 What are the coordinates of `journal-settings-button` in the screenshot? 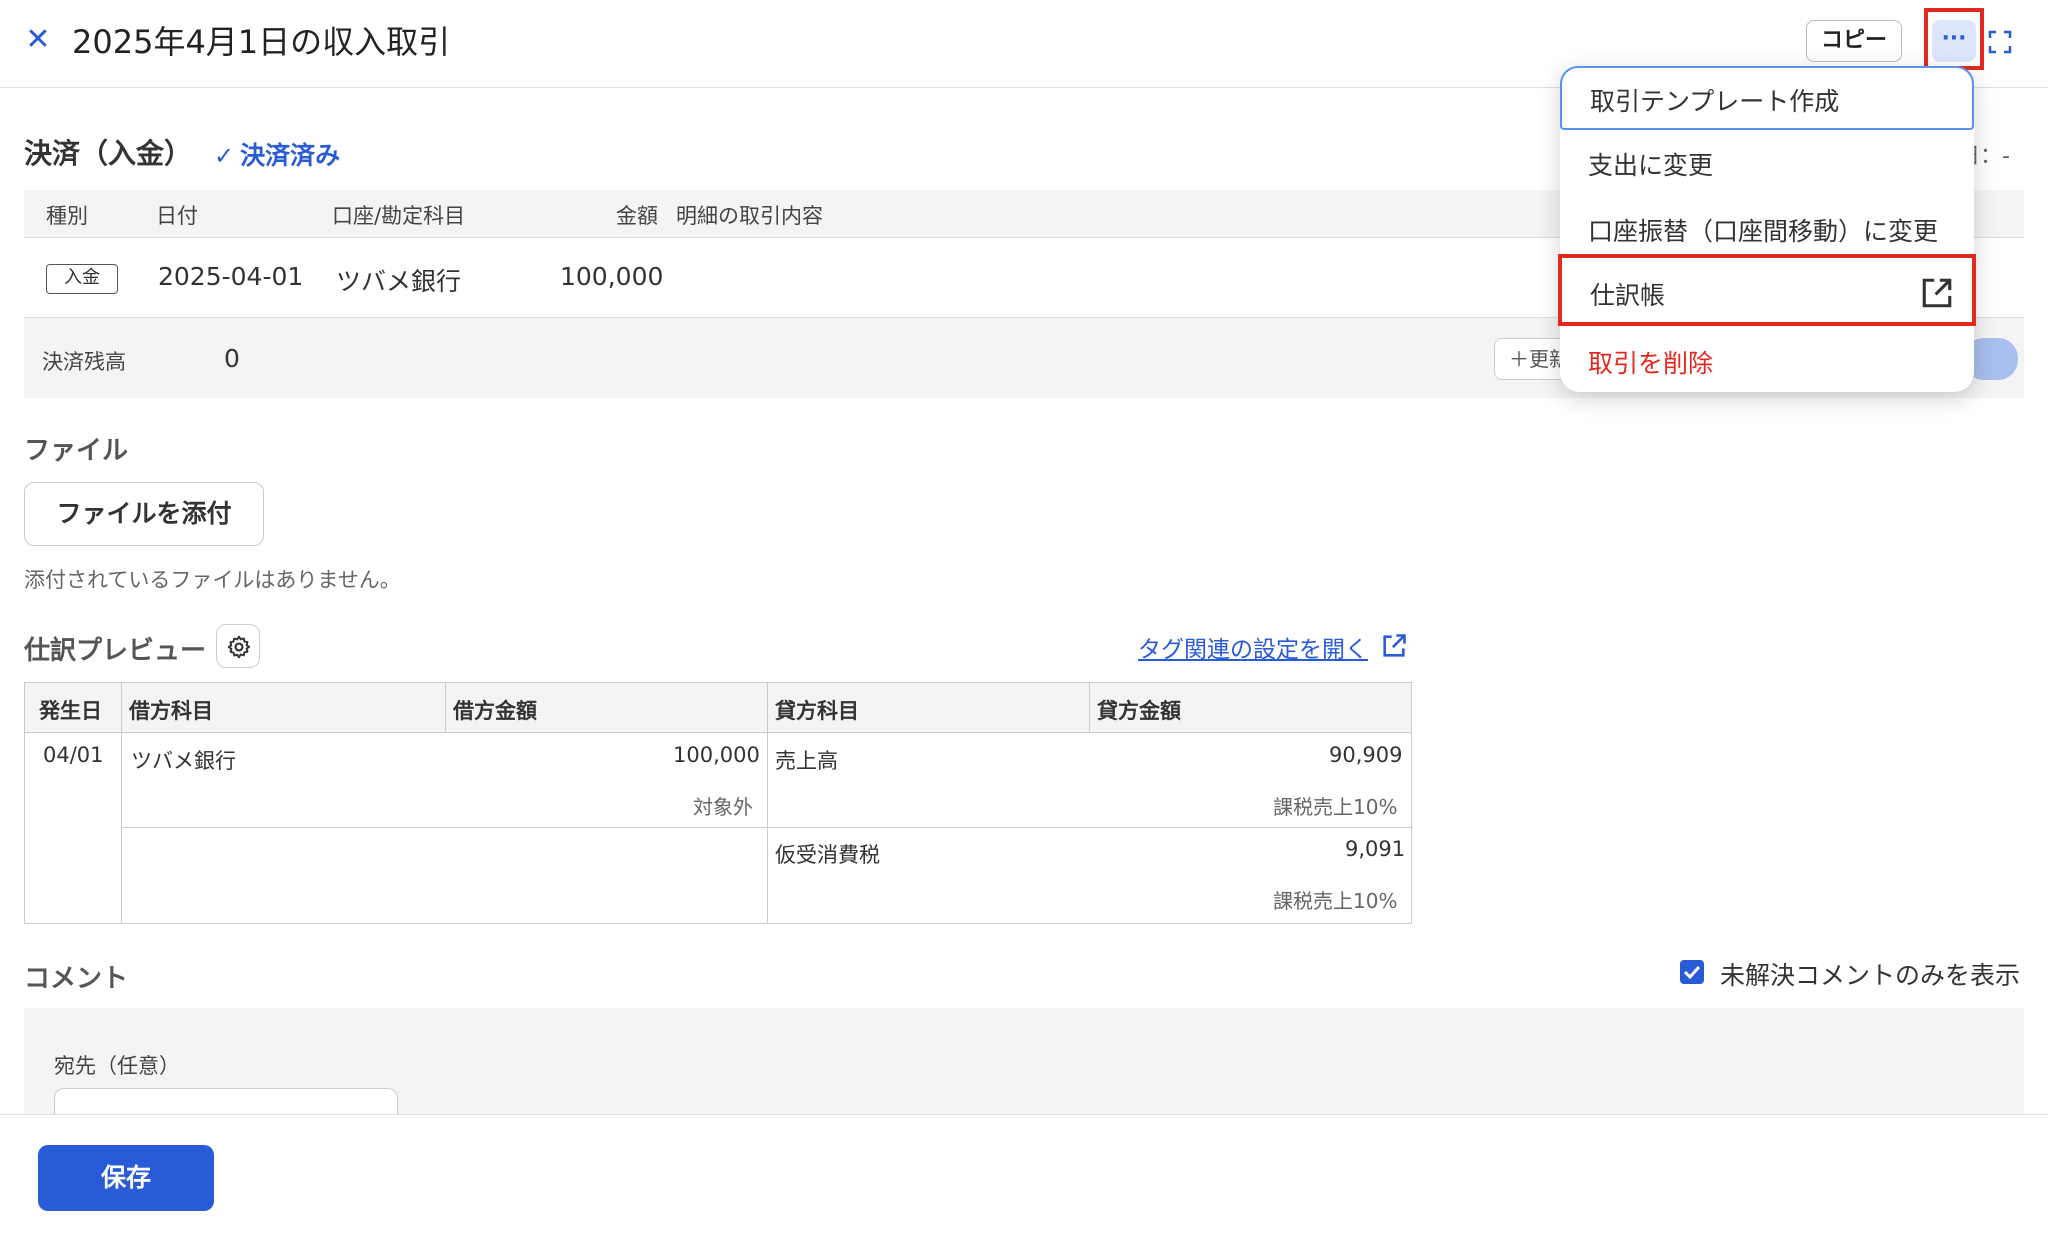 It's located at (238, 646).